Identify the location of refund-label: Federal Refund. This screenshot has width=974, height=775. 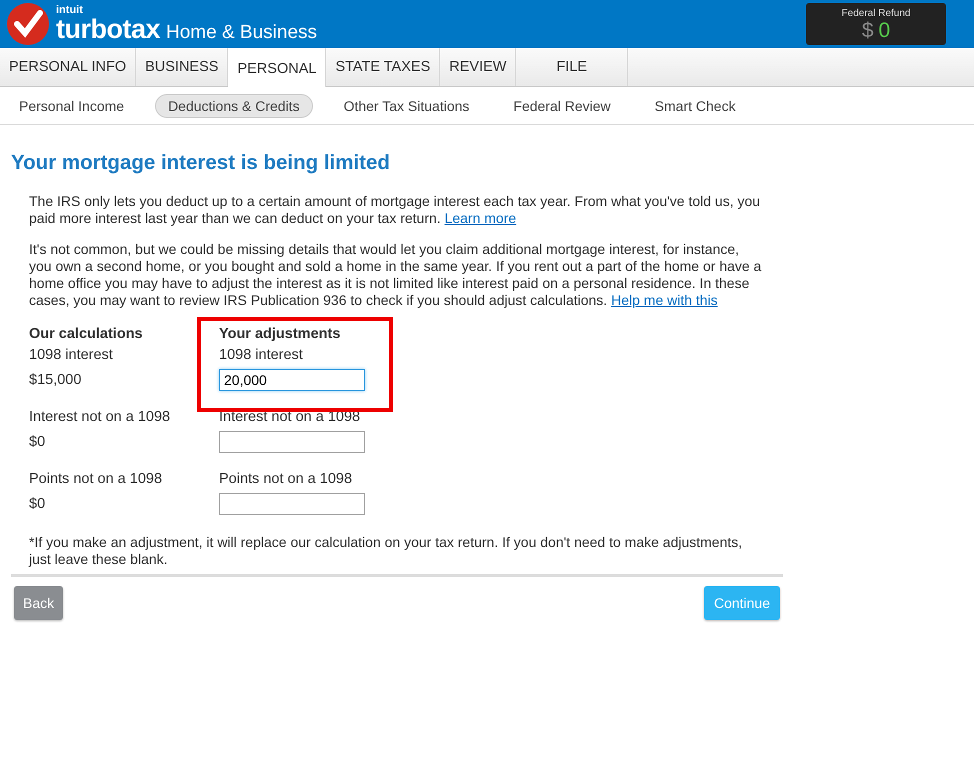
(876, 13).